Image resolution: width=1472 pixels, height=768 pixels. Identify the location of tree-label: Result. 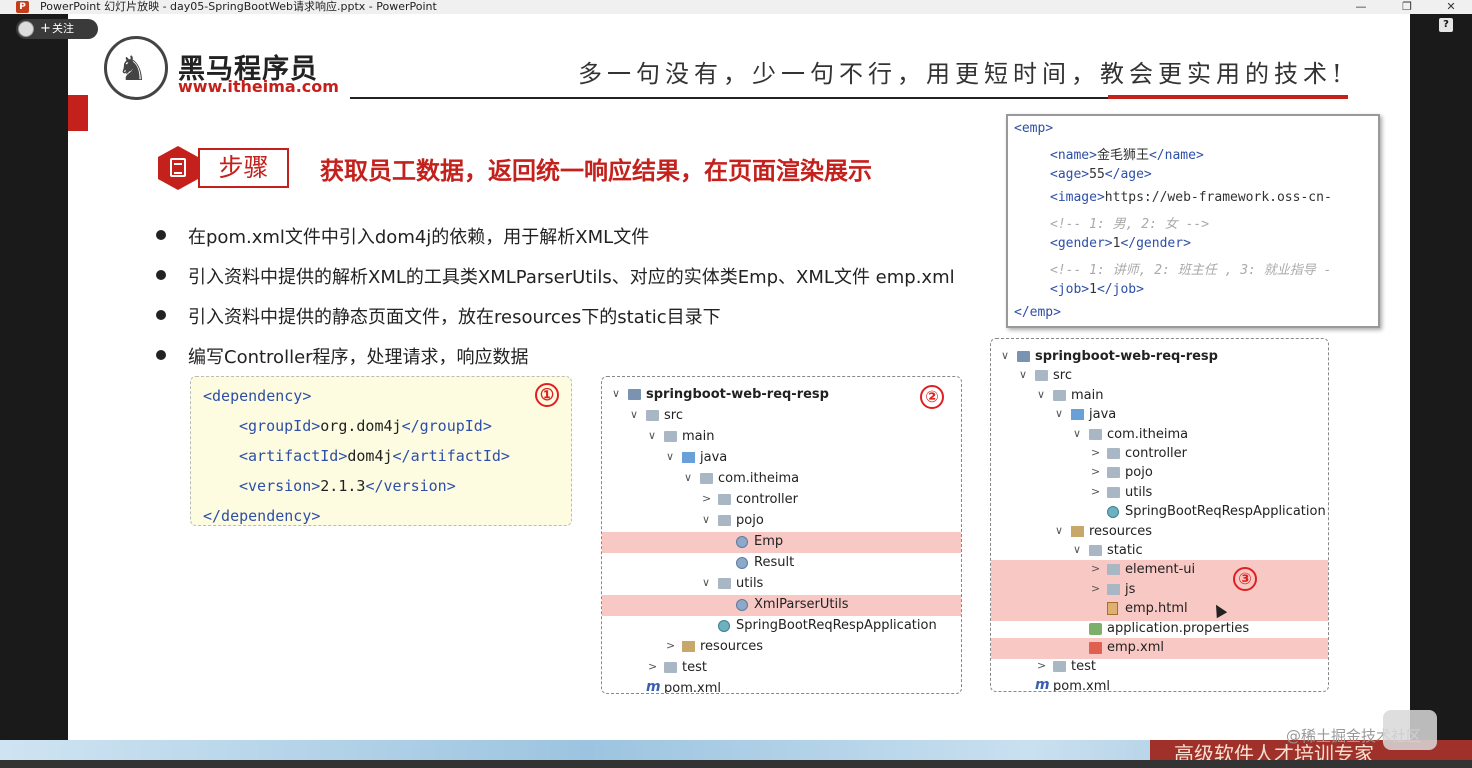
(774, 562).